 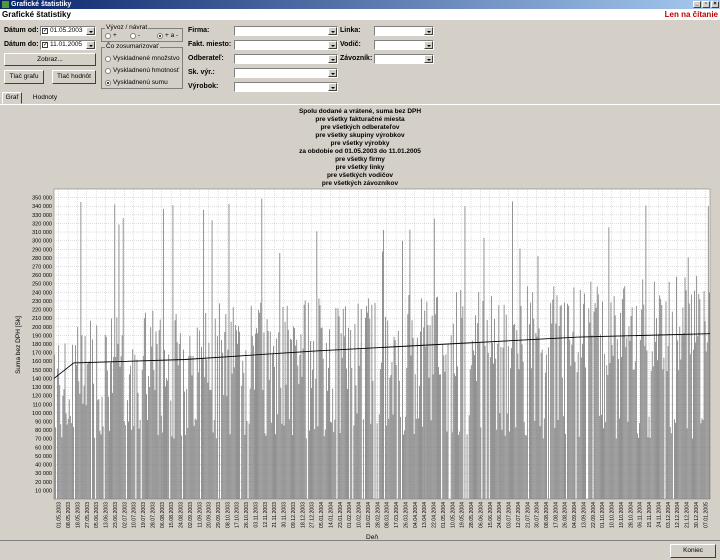 What do you see at coordinates (108, 59) in the screenshot?
I see `sum-quantity-radio` at bounding box center [108, 59].